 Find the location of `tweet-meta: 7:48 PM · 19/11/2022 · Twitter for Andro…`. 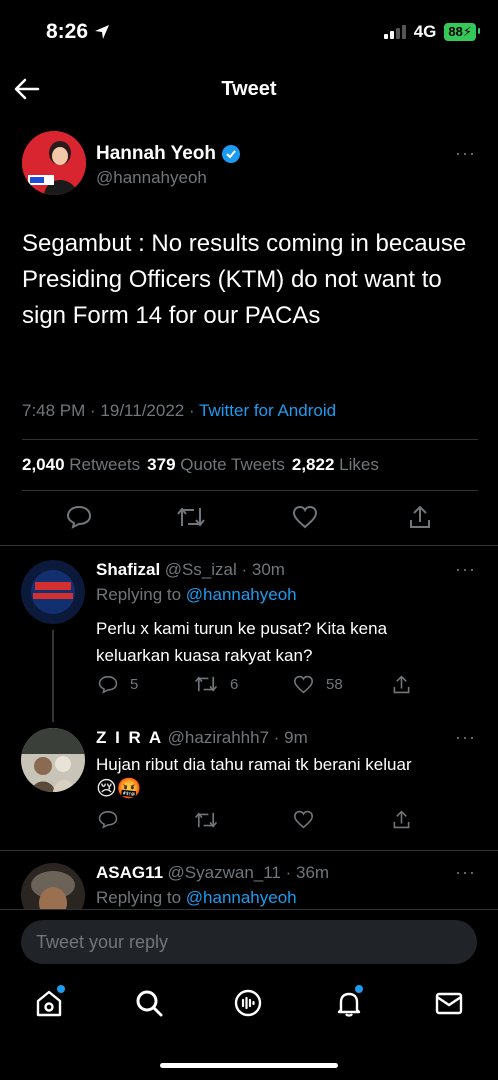

tweet-meta: 7:48 PM · 19/11/2022 · Twitter for Andro… is located at coordinates (179, 411).